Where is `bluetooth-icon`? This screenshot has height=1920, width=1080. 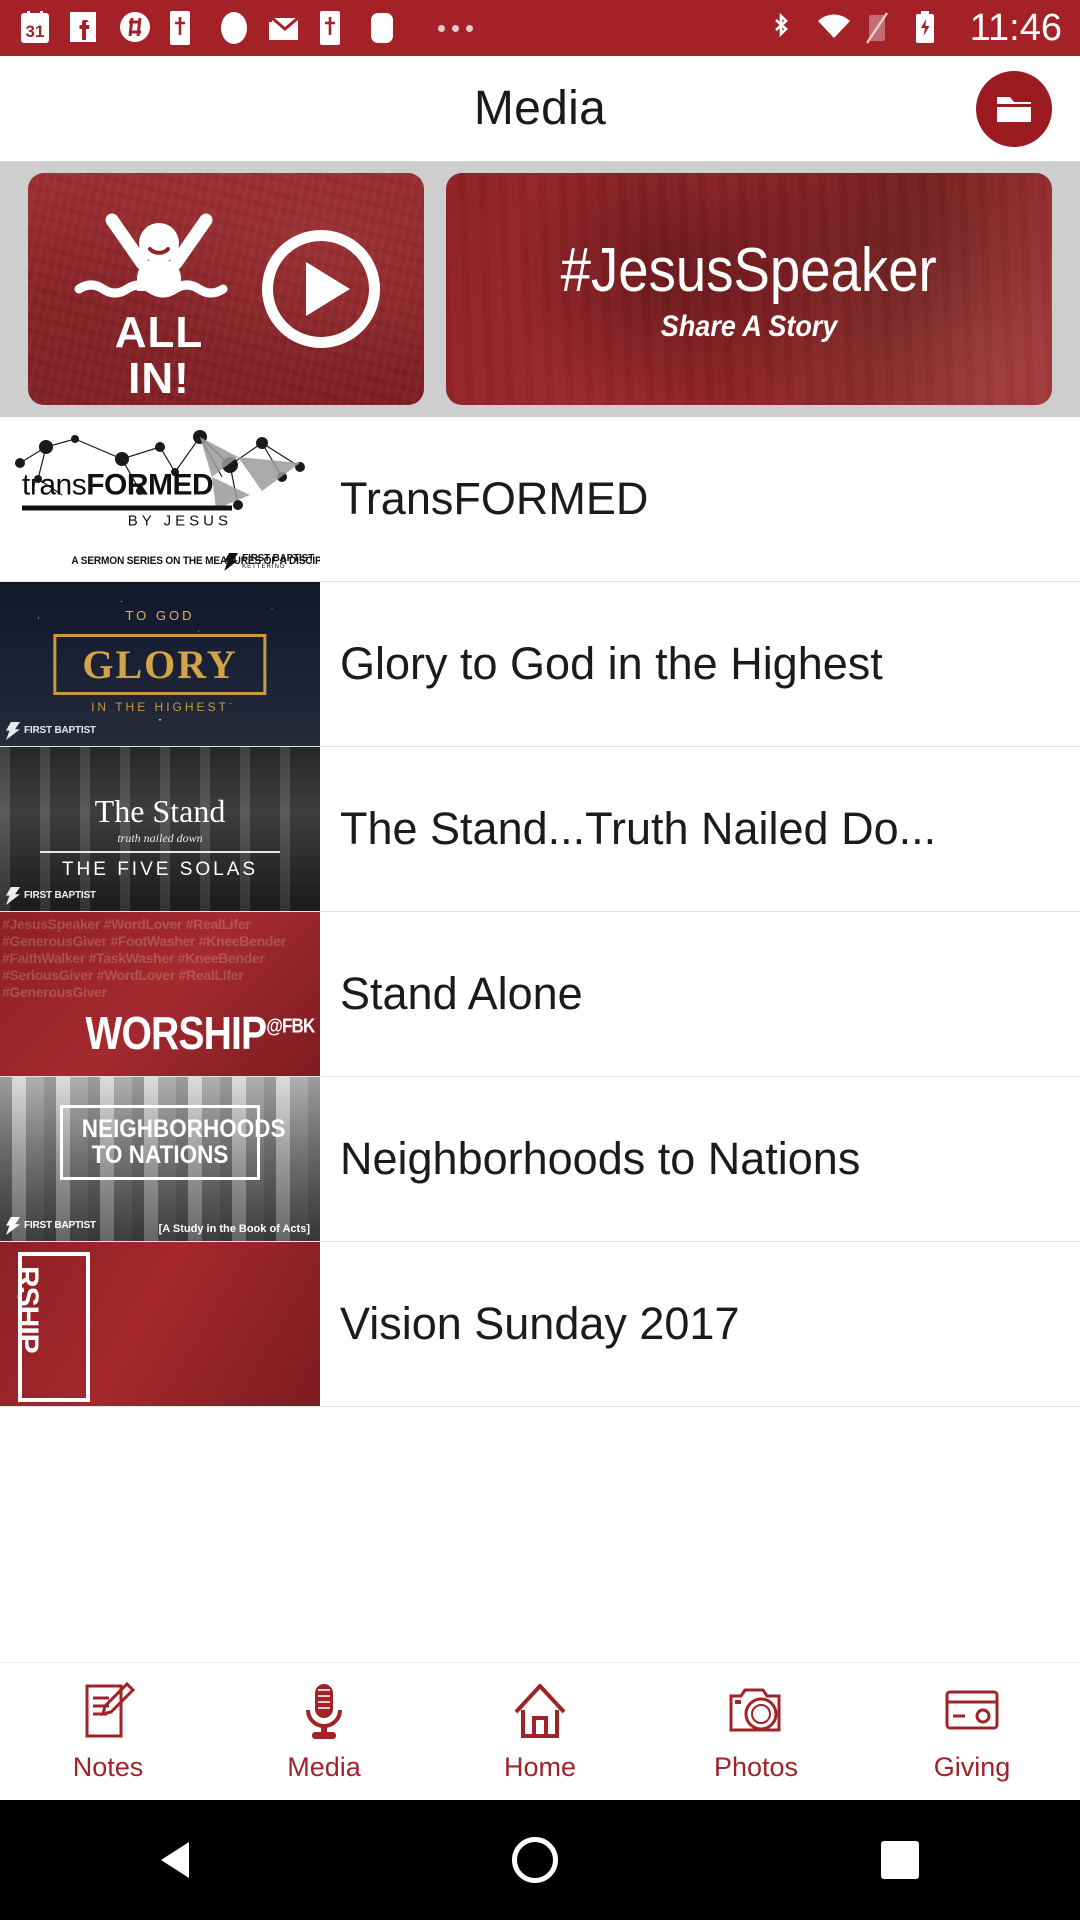 bluetooth-icon is located at coordinates (785, 28).